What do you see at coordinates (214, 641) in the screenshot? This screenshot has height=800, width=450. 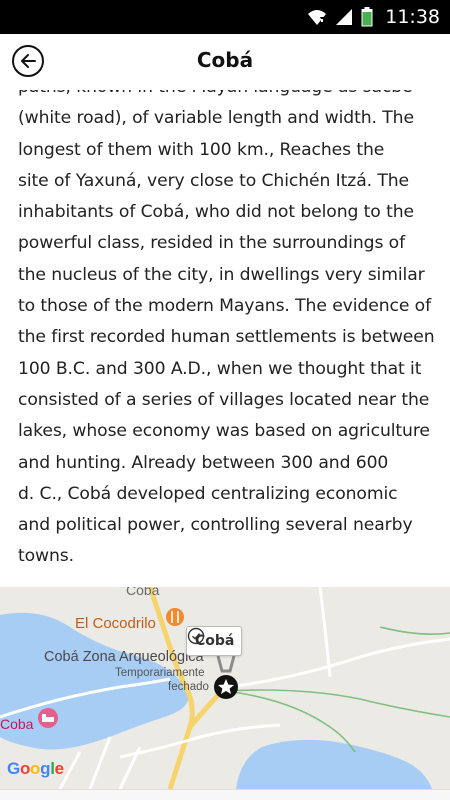 I see `map-callout: Cobá` at bounding box center [214, 641].